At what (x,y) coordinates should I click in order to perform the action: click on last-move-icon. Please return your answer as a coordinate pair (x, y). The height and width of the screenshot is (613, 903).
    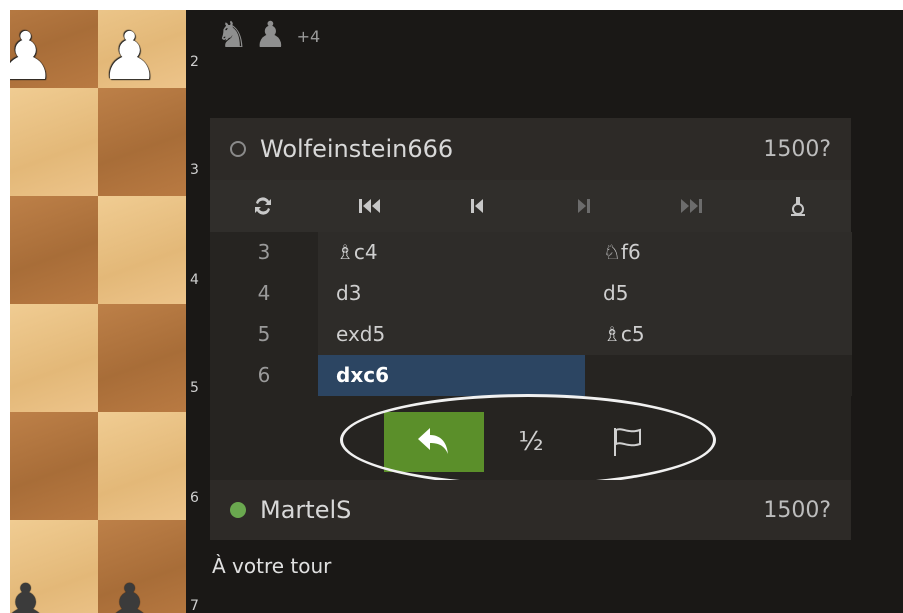
    Looking at the image, I should click on (691, 206).